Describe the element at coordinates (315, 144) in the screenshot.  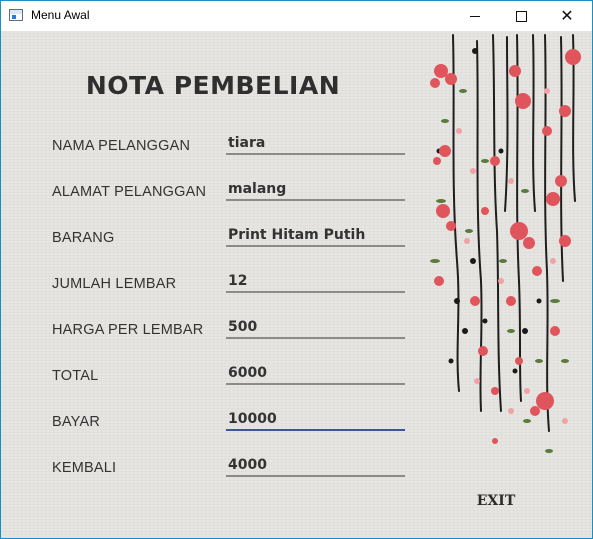
I see `nama-pelanggan-field` at that location.